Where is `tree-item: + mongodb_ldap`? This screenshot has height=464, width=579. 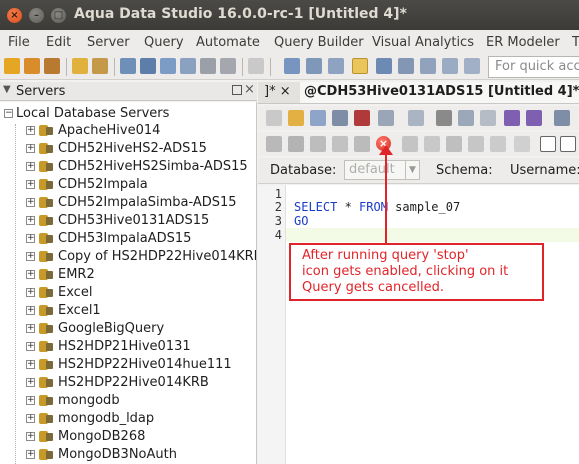 tree-item: + mongodb_ldap is located at coordinates (90, 420).